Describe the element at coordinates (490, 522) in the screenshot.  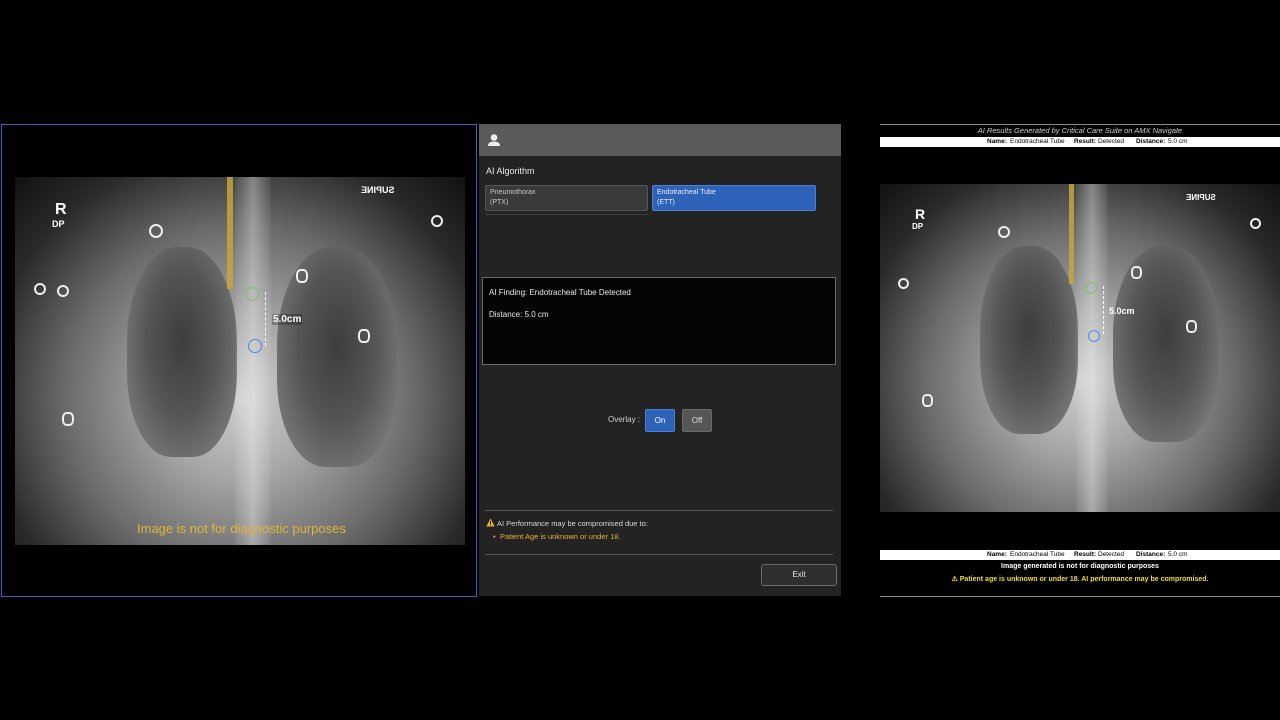
I see `warning-icon` at that location.